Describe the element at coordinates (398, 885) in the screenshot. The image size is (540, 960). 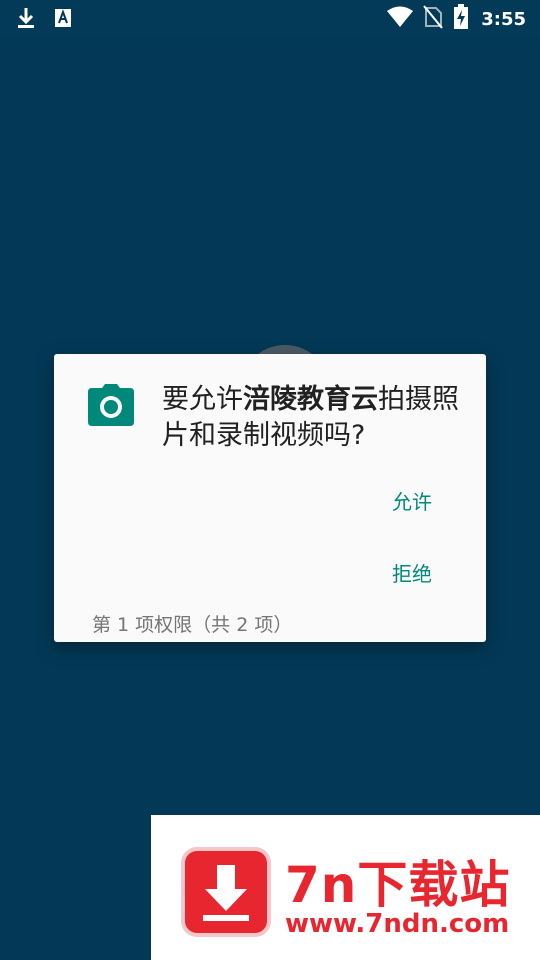
I see `watermark-title: 7n下载站` at that location.